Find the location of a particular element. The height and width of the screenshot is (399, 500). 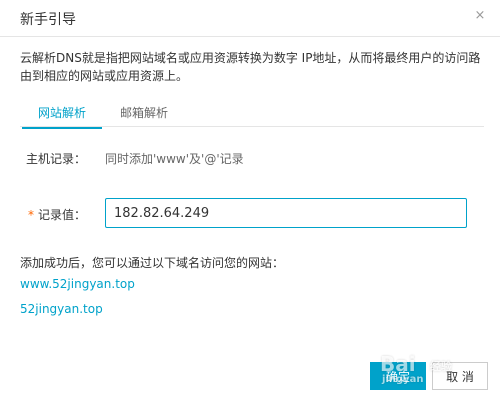

dialog-header: 新手引导 × is located at coordinates (250, 18).